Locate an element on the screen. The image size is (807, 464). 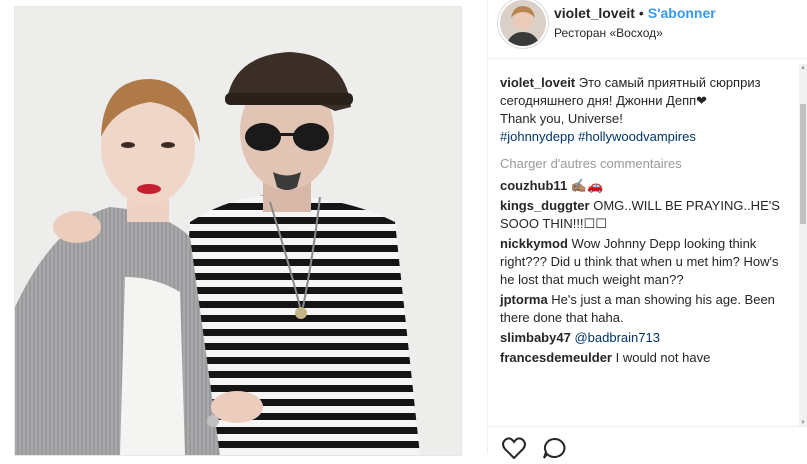
comments-scrollbar: ▲ ▼ is located at coordinates (803, 245).